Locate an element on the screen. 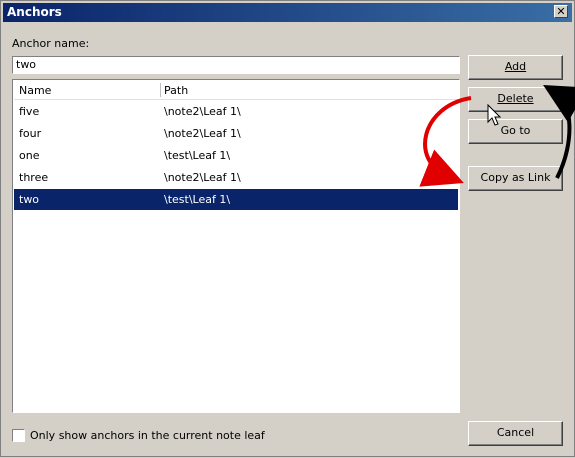  list-item: three \note2\Leaf 1\ is located at coordinates (236, 177).